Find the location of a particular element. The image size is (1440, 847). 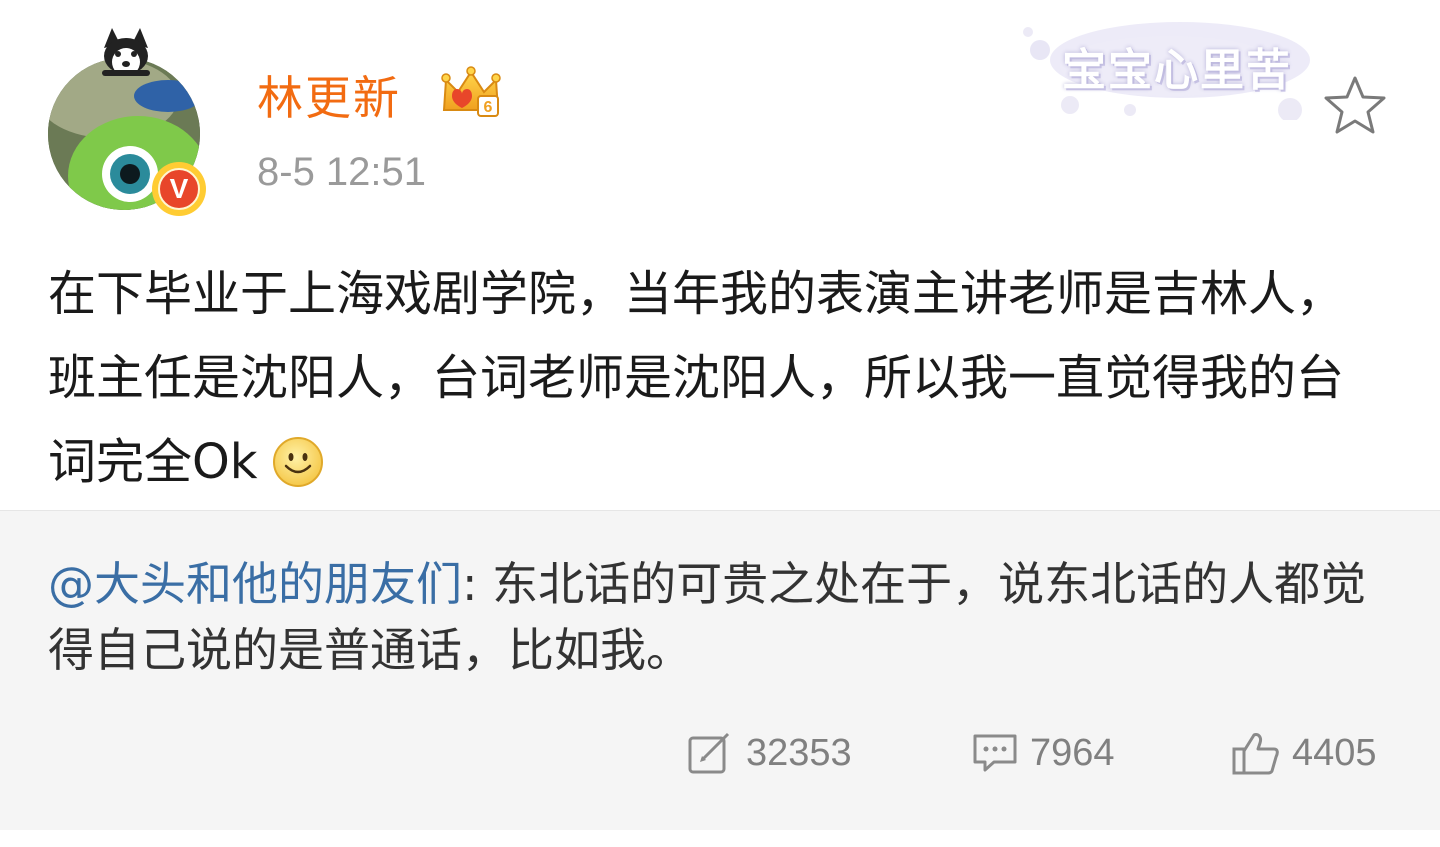

mention-link: @大头和他的朋友们 is located at coordinates (255, 584).